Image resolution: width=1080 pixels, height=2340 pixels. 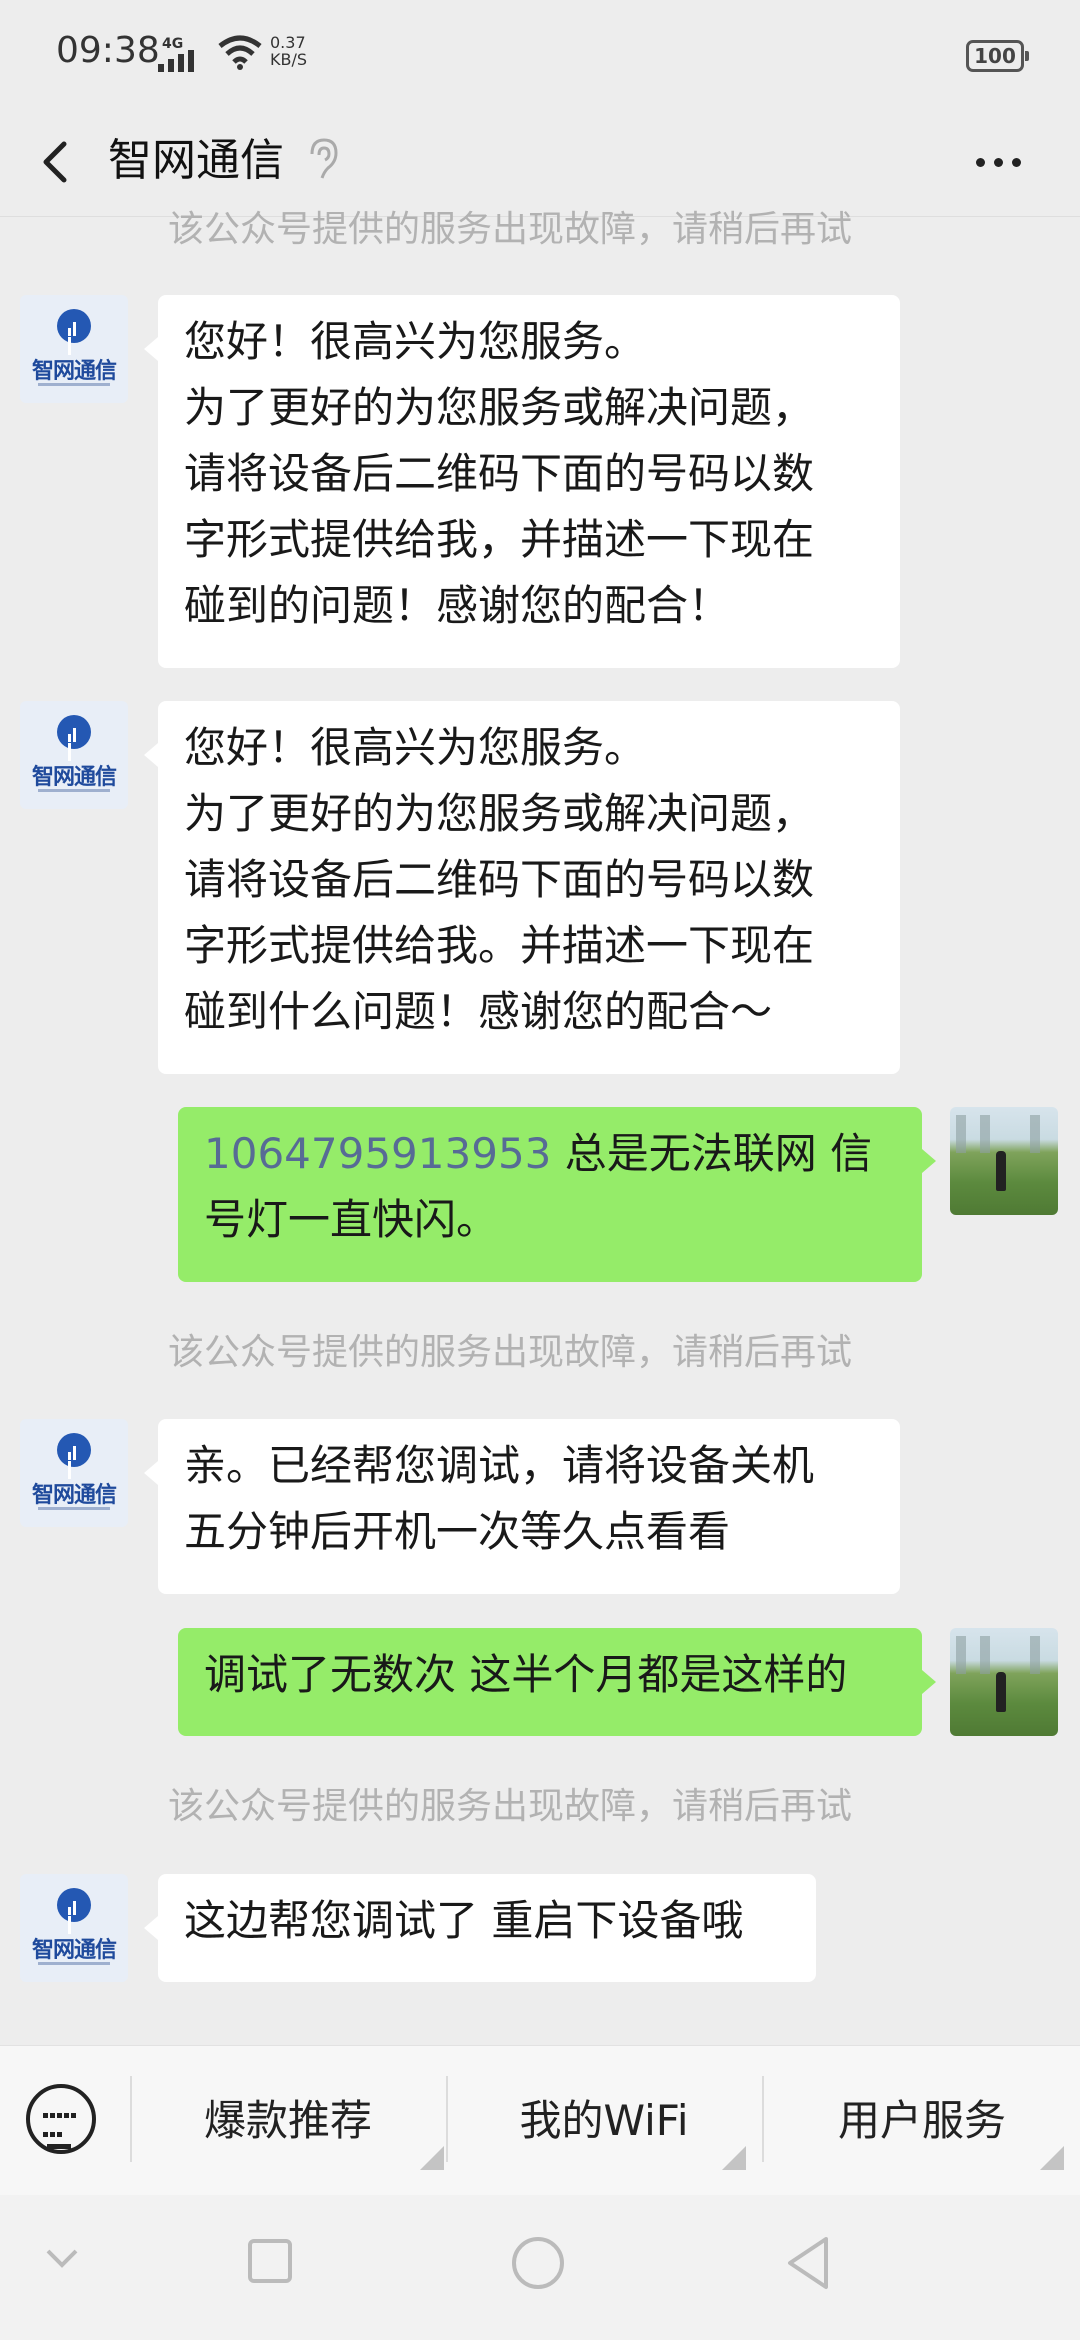 I want to click on keyboard-icon, so click(x=61, y=2119).